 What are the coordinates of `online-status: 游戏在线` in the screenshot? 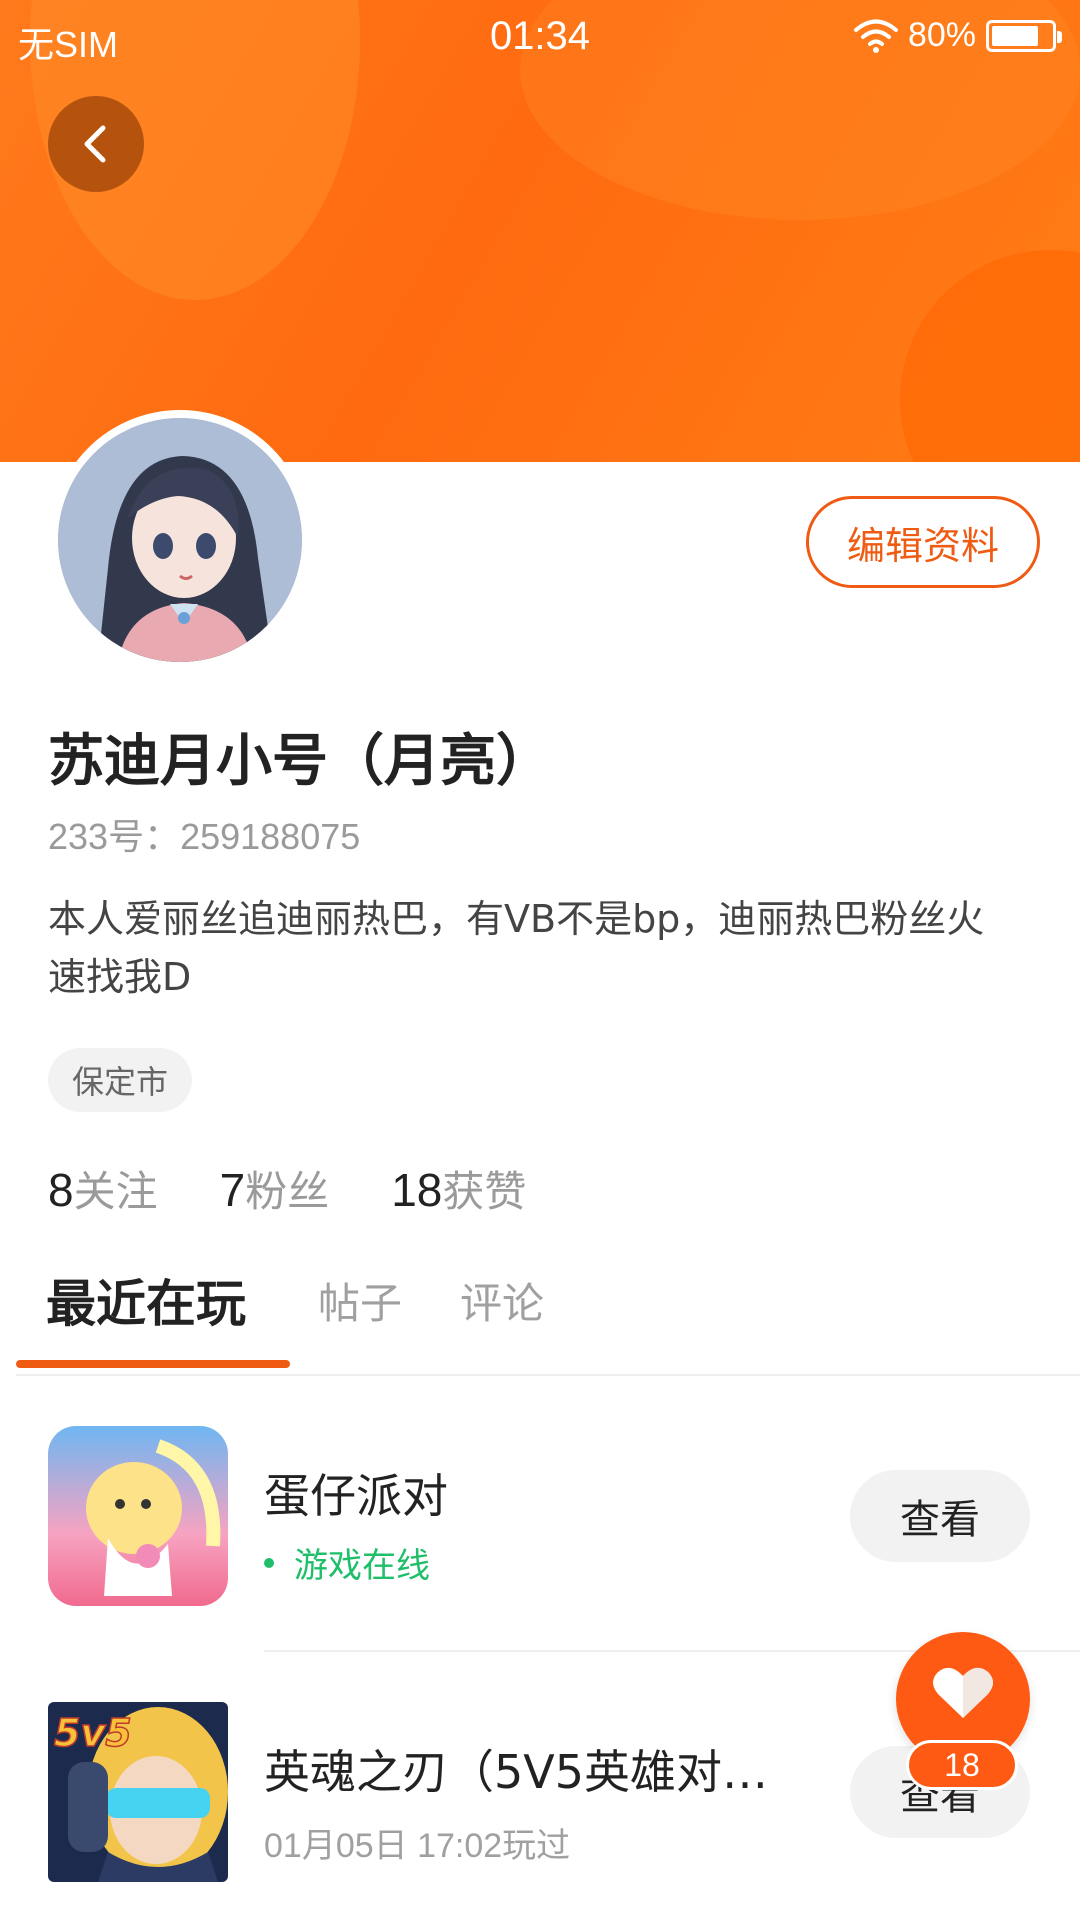 It's located at (347, 1562).